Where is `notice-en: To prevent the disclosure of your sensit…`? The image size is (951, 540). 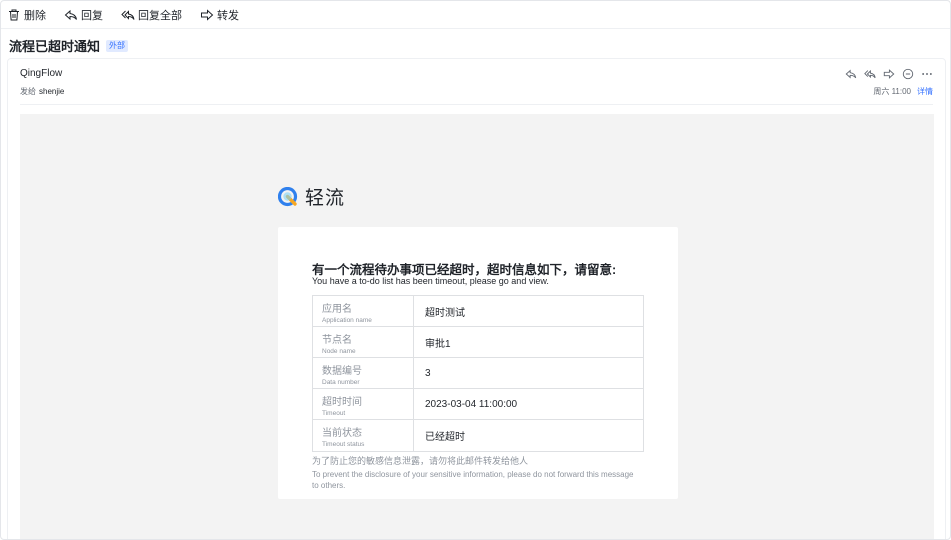 notice-en: To prevent the disclosure of your sensit… is located at coordinates (473, 480).